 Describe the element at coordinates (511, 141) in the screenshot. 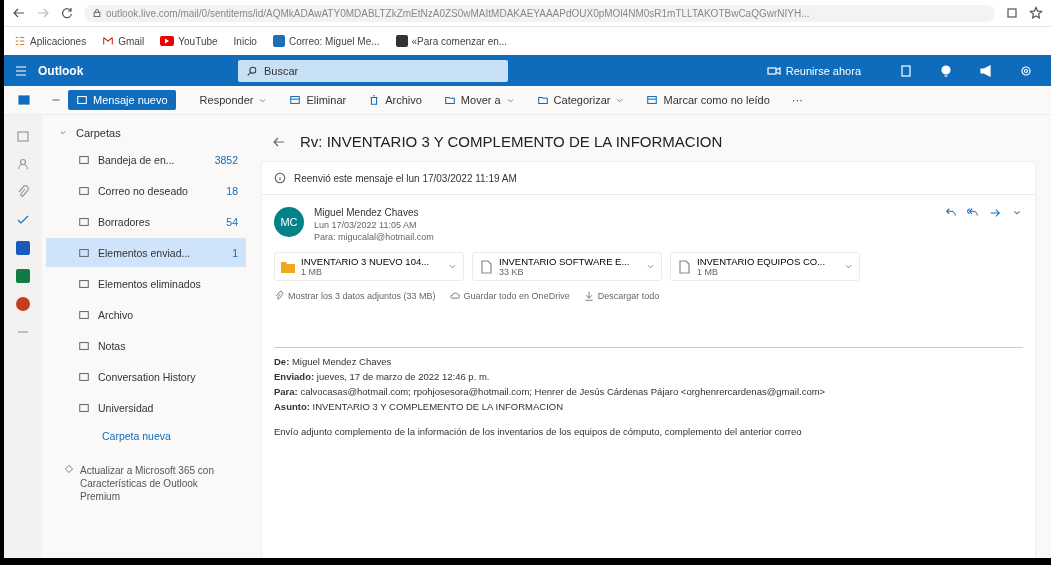

I see `message-subject: Rv: INVENTARIO 3 Y COMPLEMENTO DE LA INFORMACION` at that location.